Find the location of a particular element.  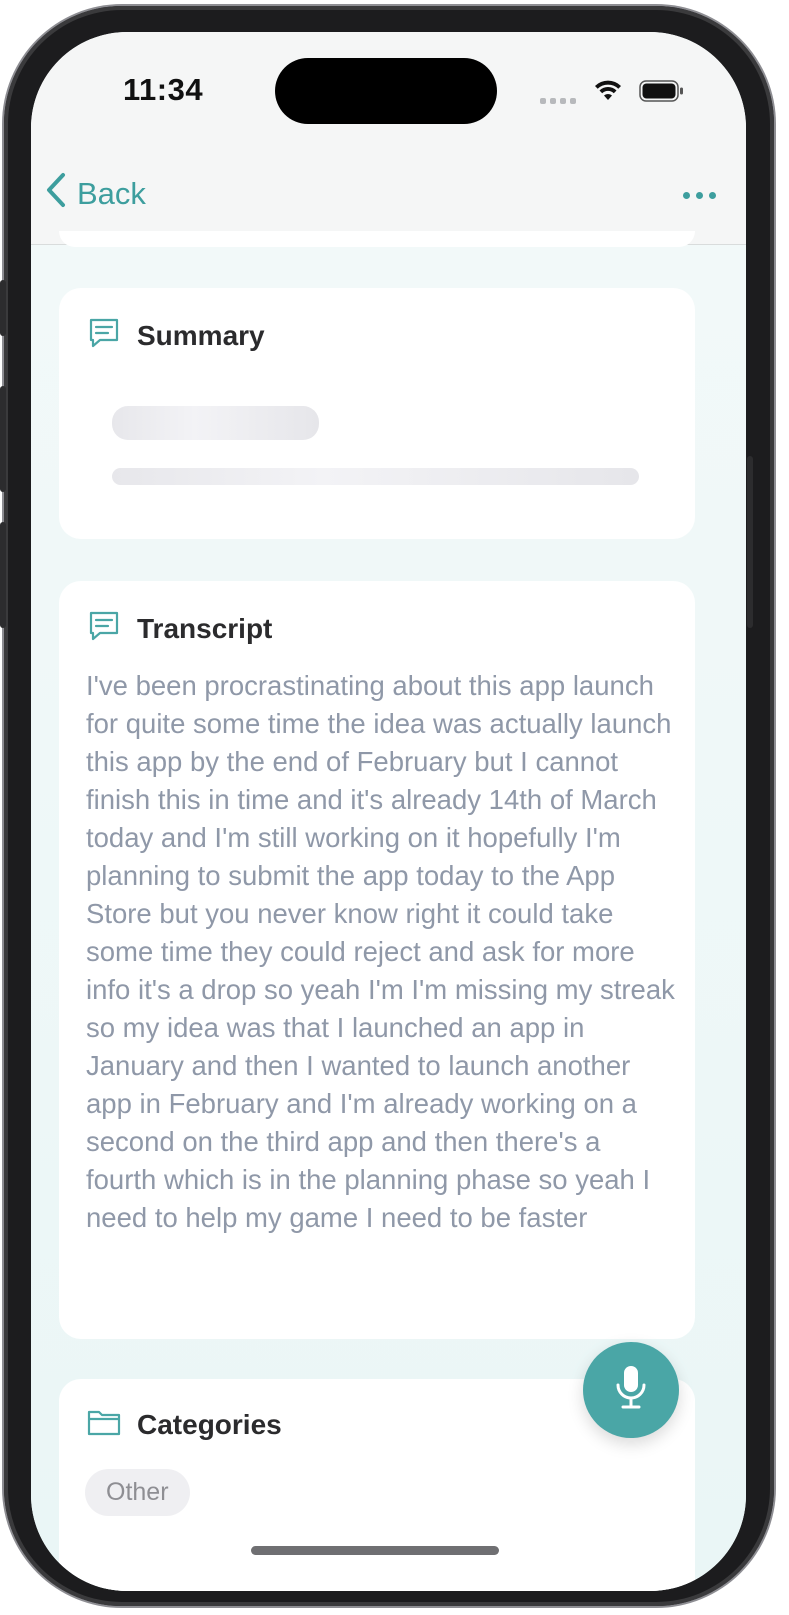

status-time: 11:34 is located at coordinates (163, 89).